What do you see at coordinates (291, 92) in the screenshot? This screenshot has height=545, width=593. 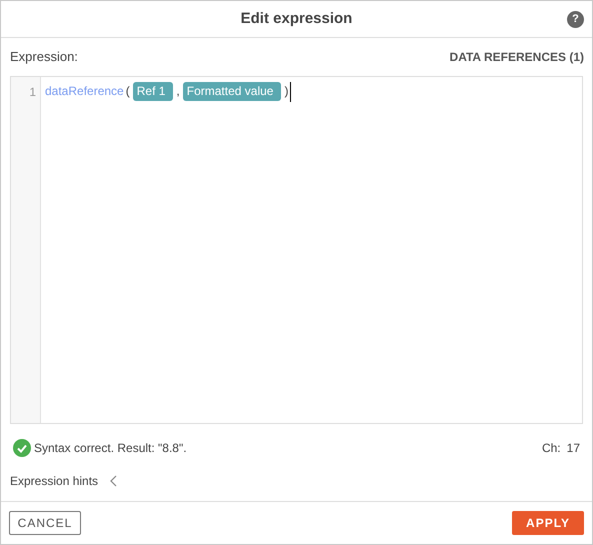 I see `text-cursor` at bounding box center [291, 92].